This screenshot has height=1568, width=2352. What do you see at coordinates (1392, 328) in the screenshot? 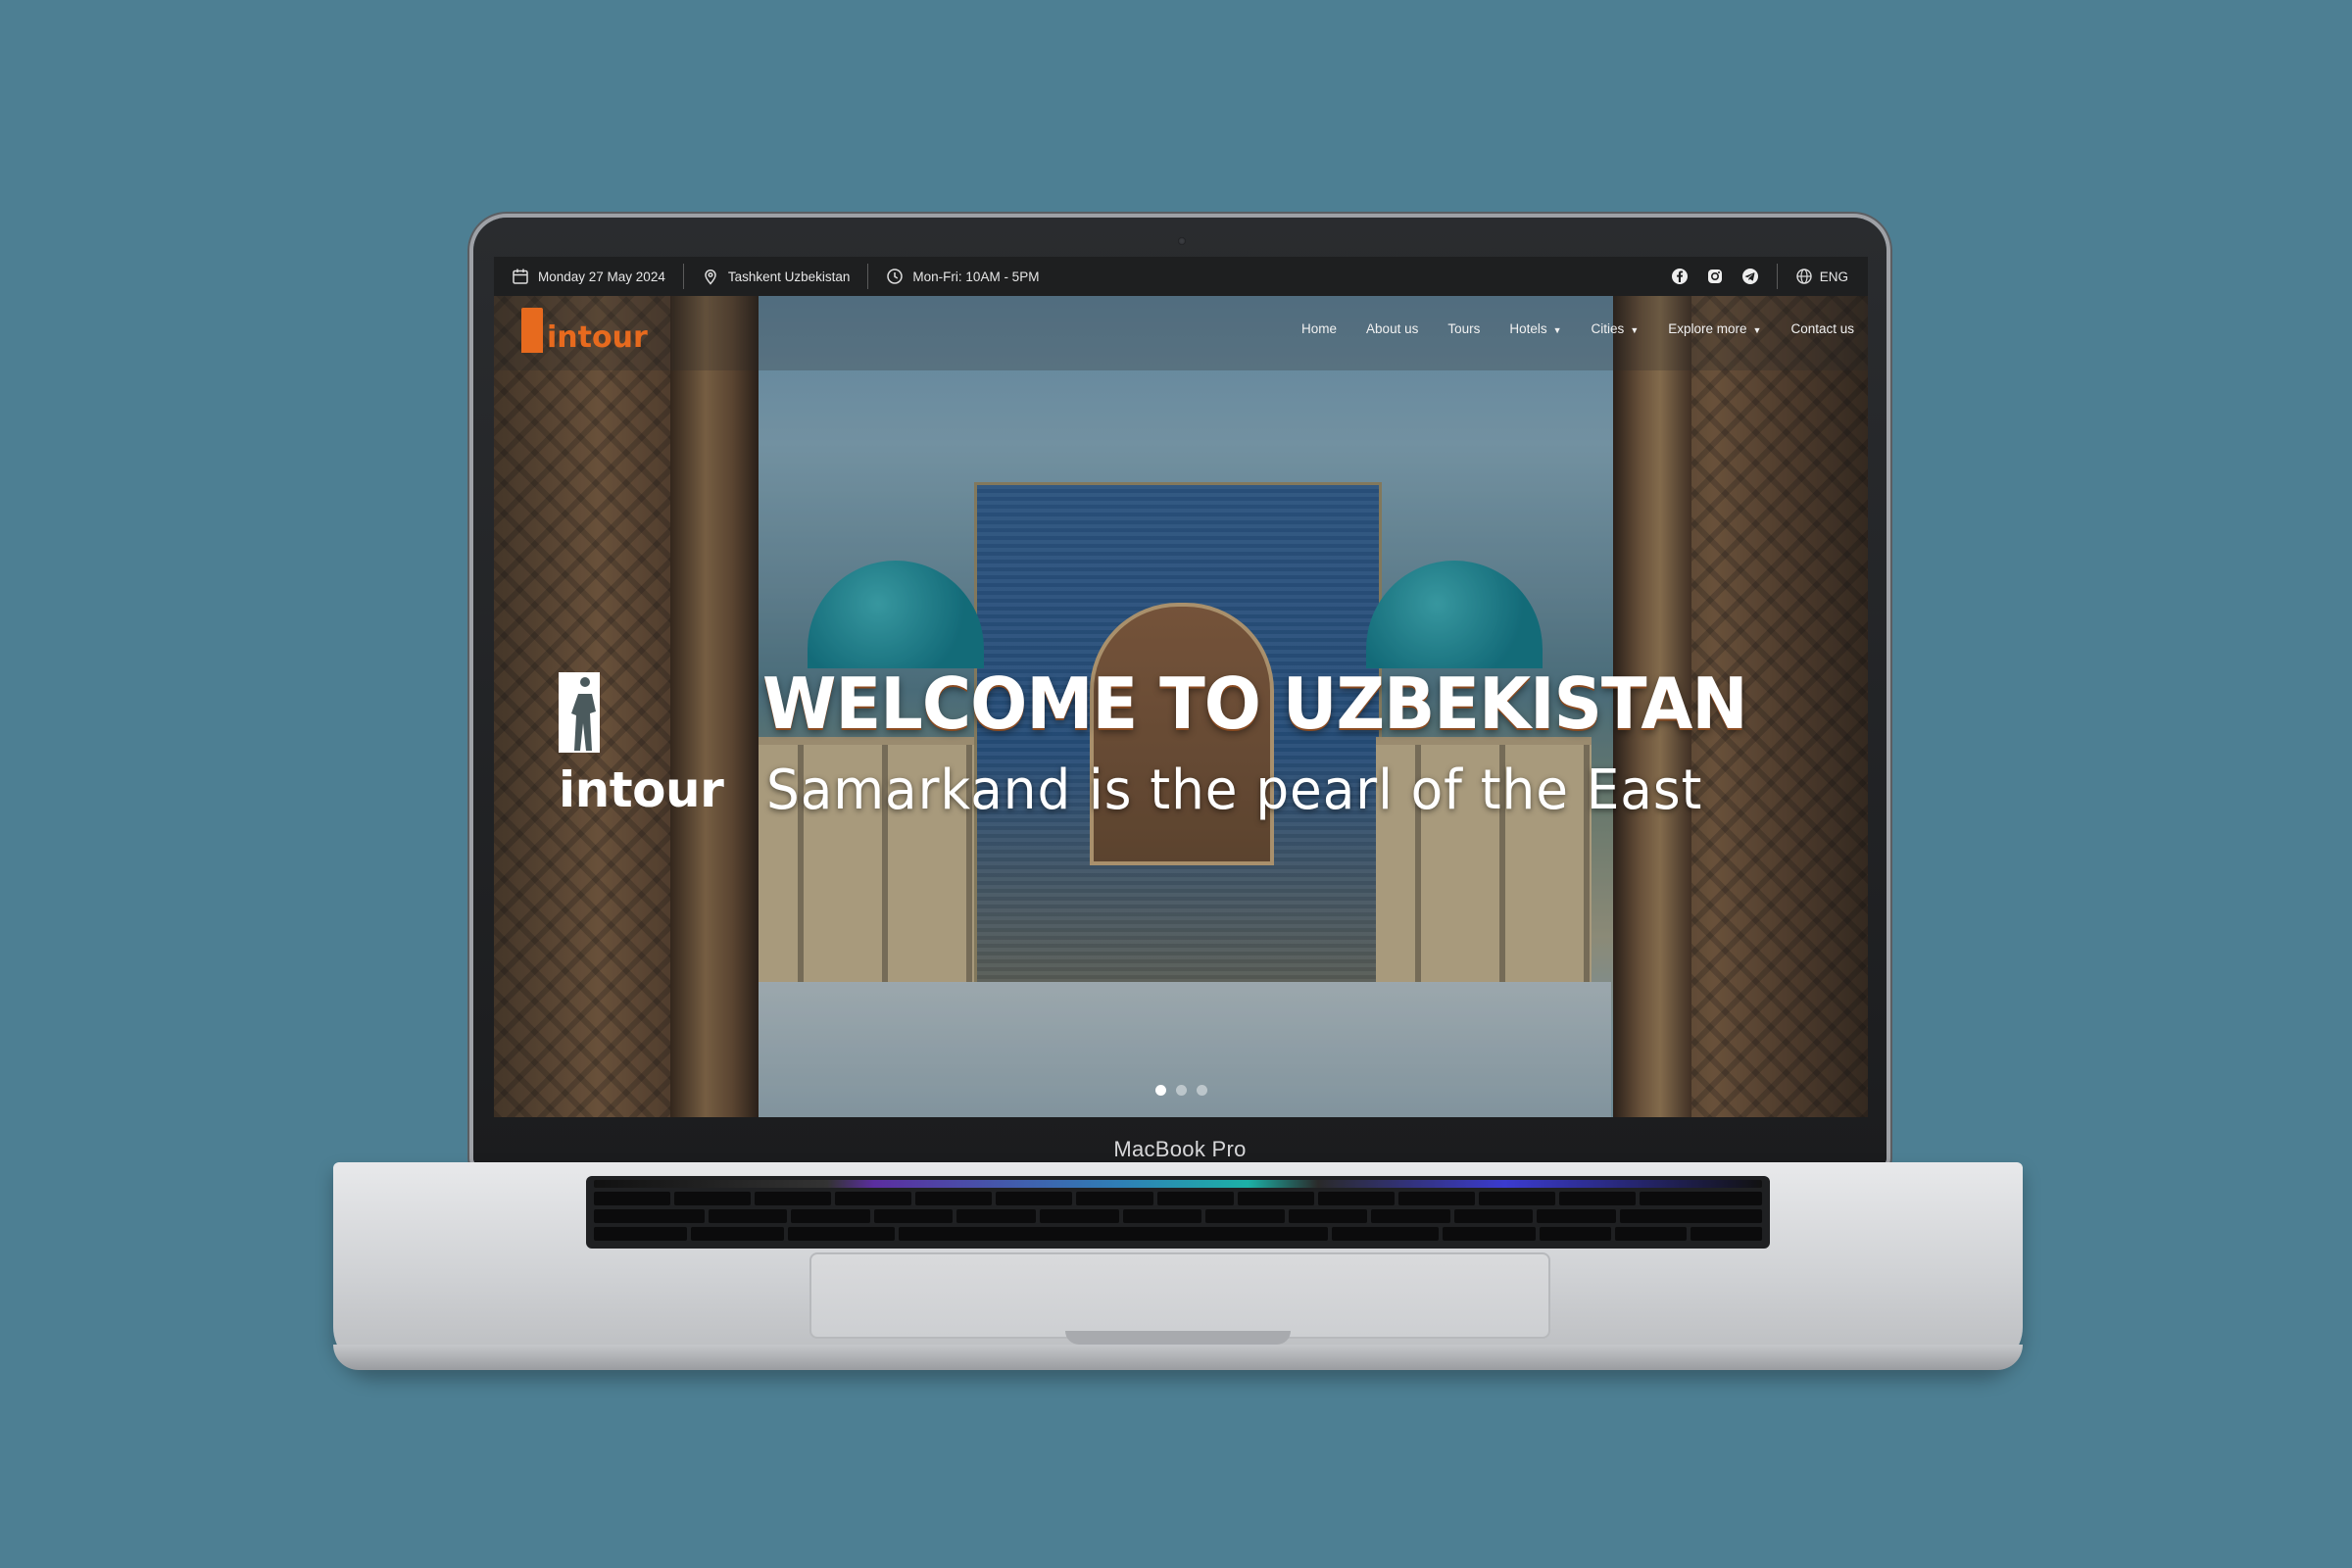
I see `nav-item-about-us: About us` at bounding box center [1392, 328].